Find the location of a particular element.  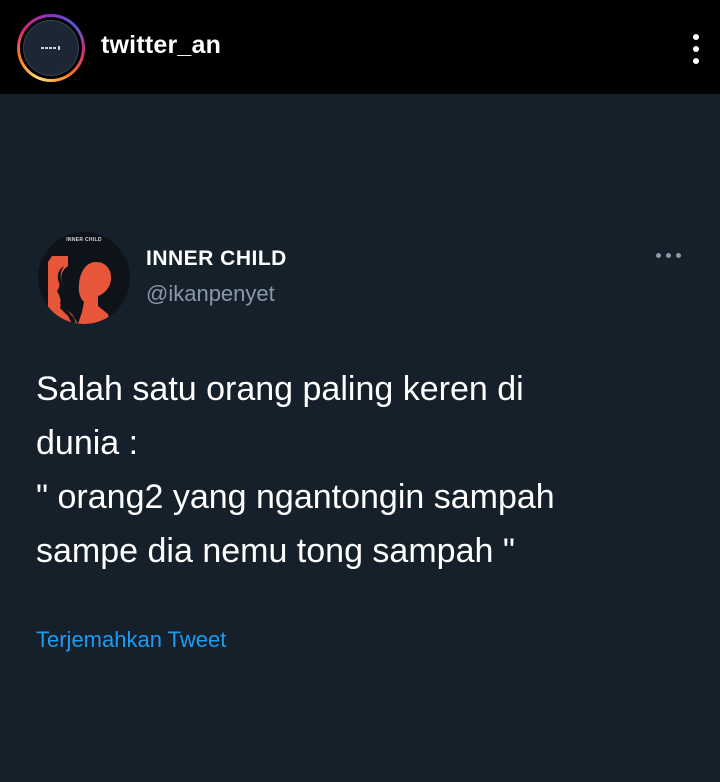

account-username: twitter_an is located at coordinates (161, 45).